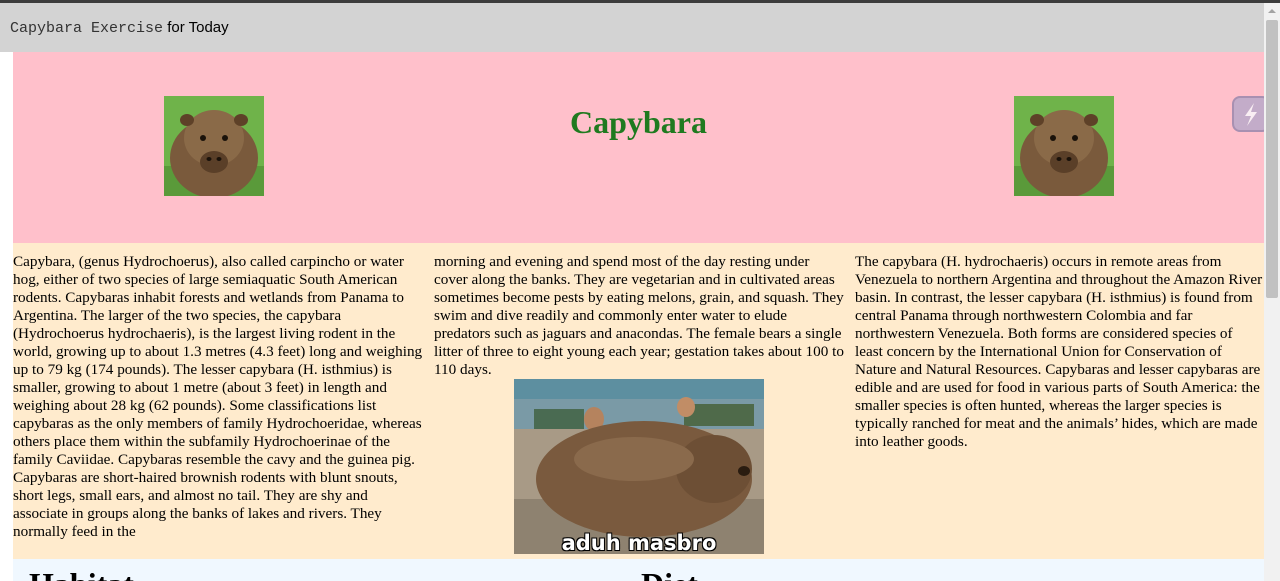  I want to click on page-heading-rest: for Today, so click(196, 27).